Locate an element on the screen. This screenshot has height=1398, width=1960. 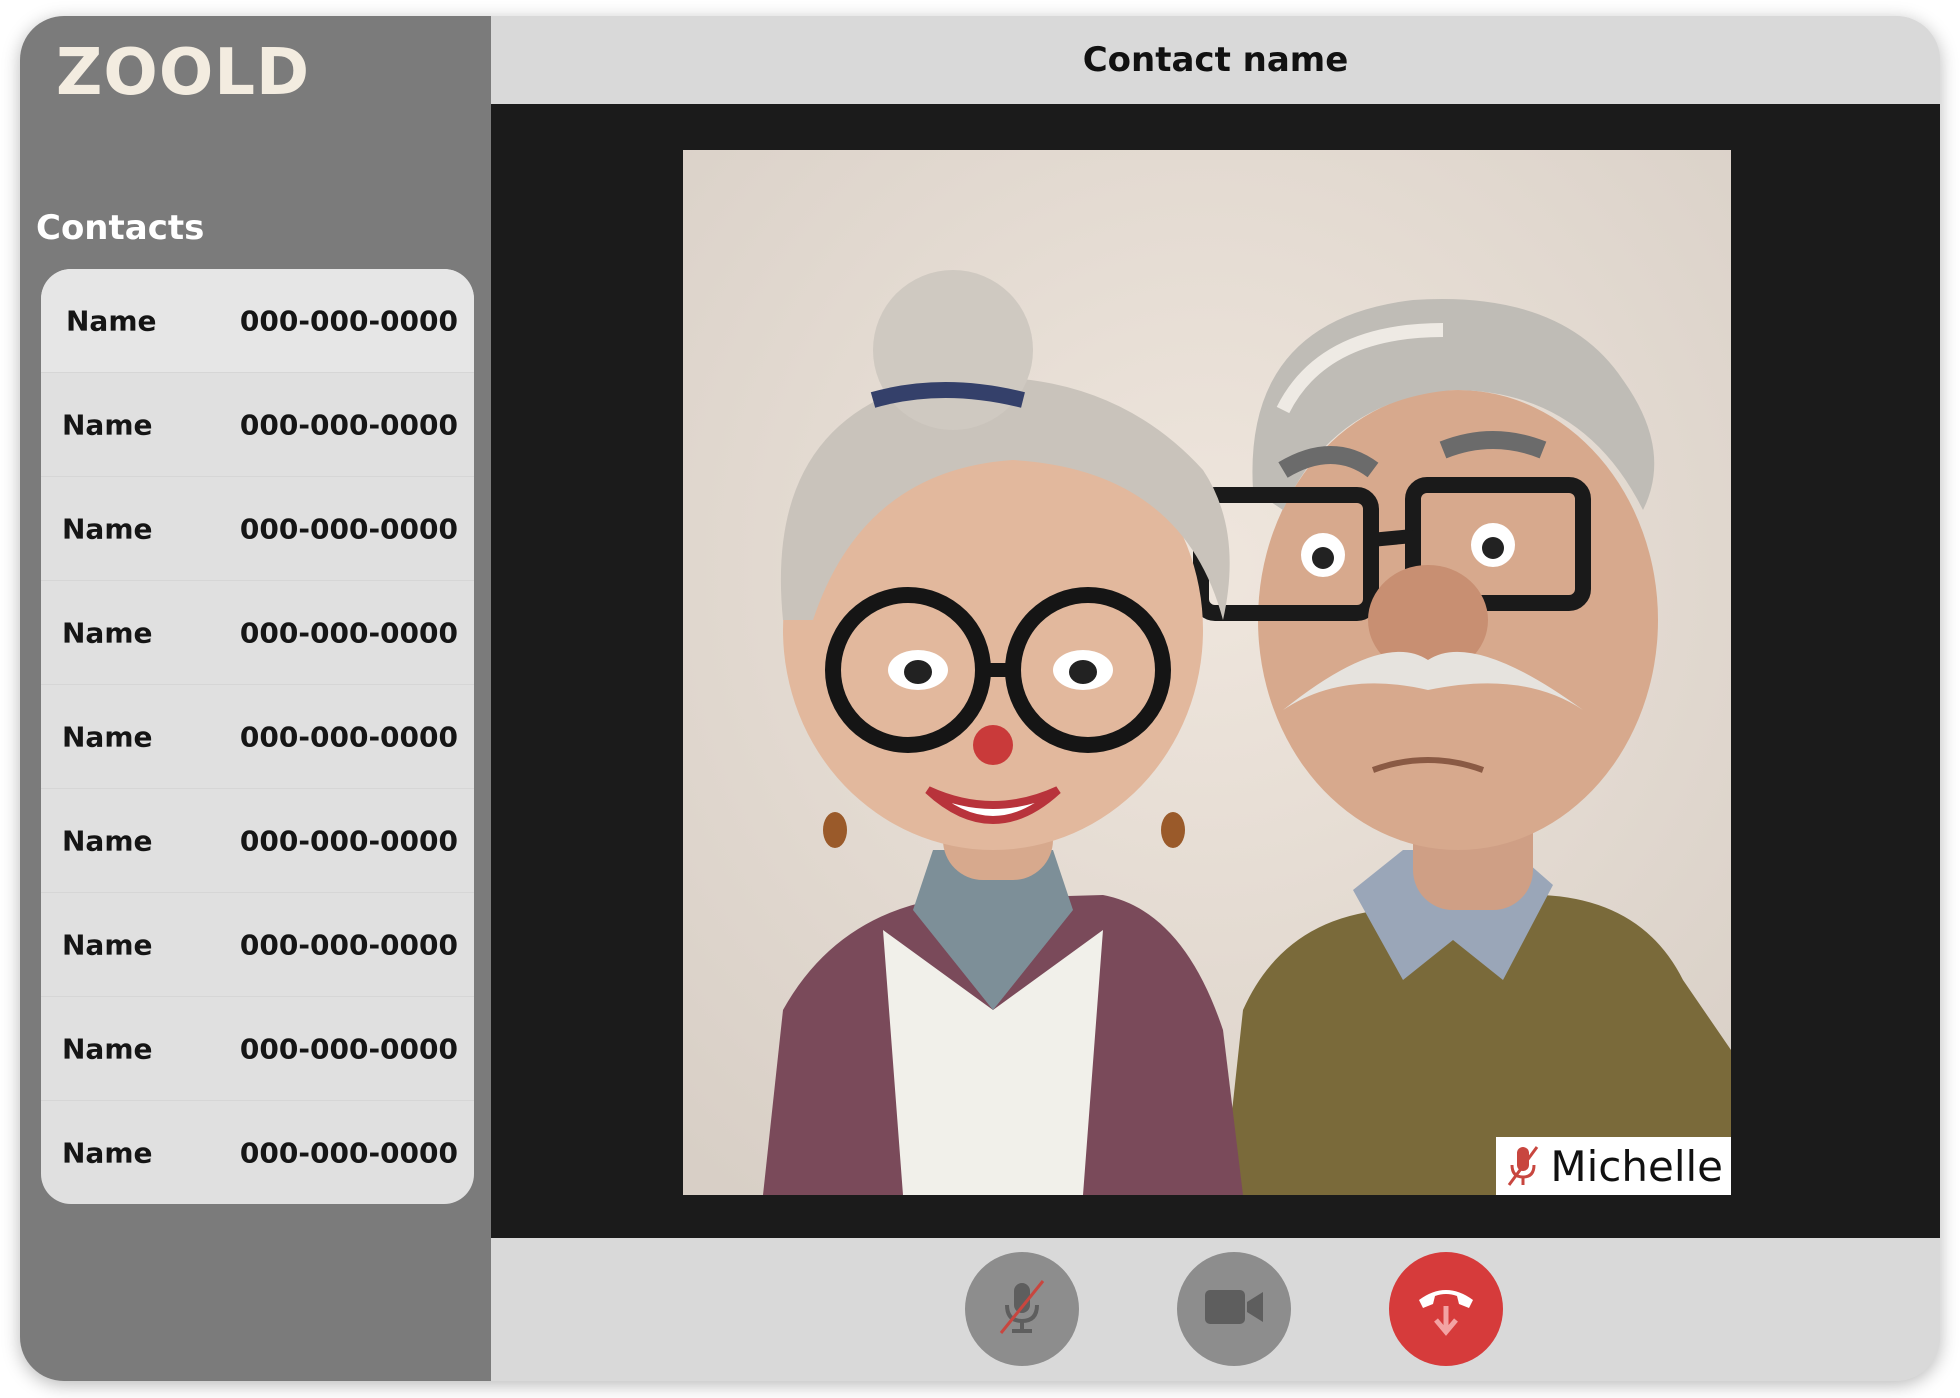
call-header: Contact name is located at coordinates (1215, 60).